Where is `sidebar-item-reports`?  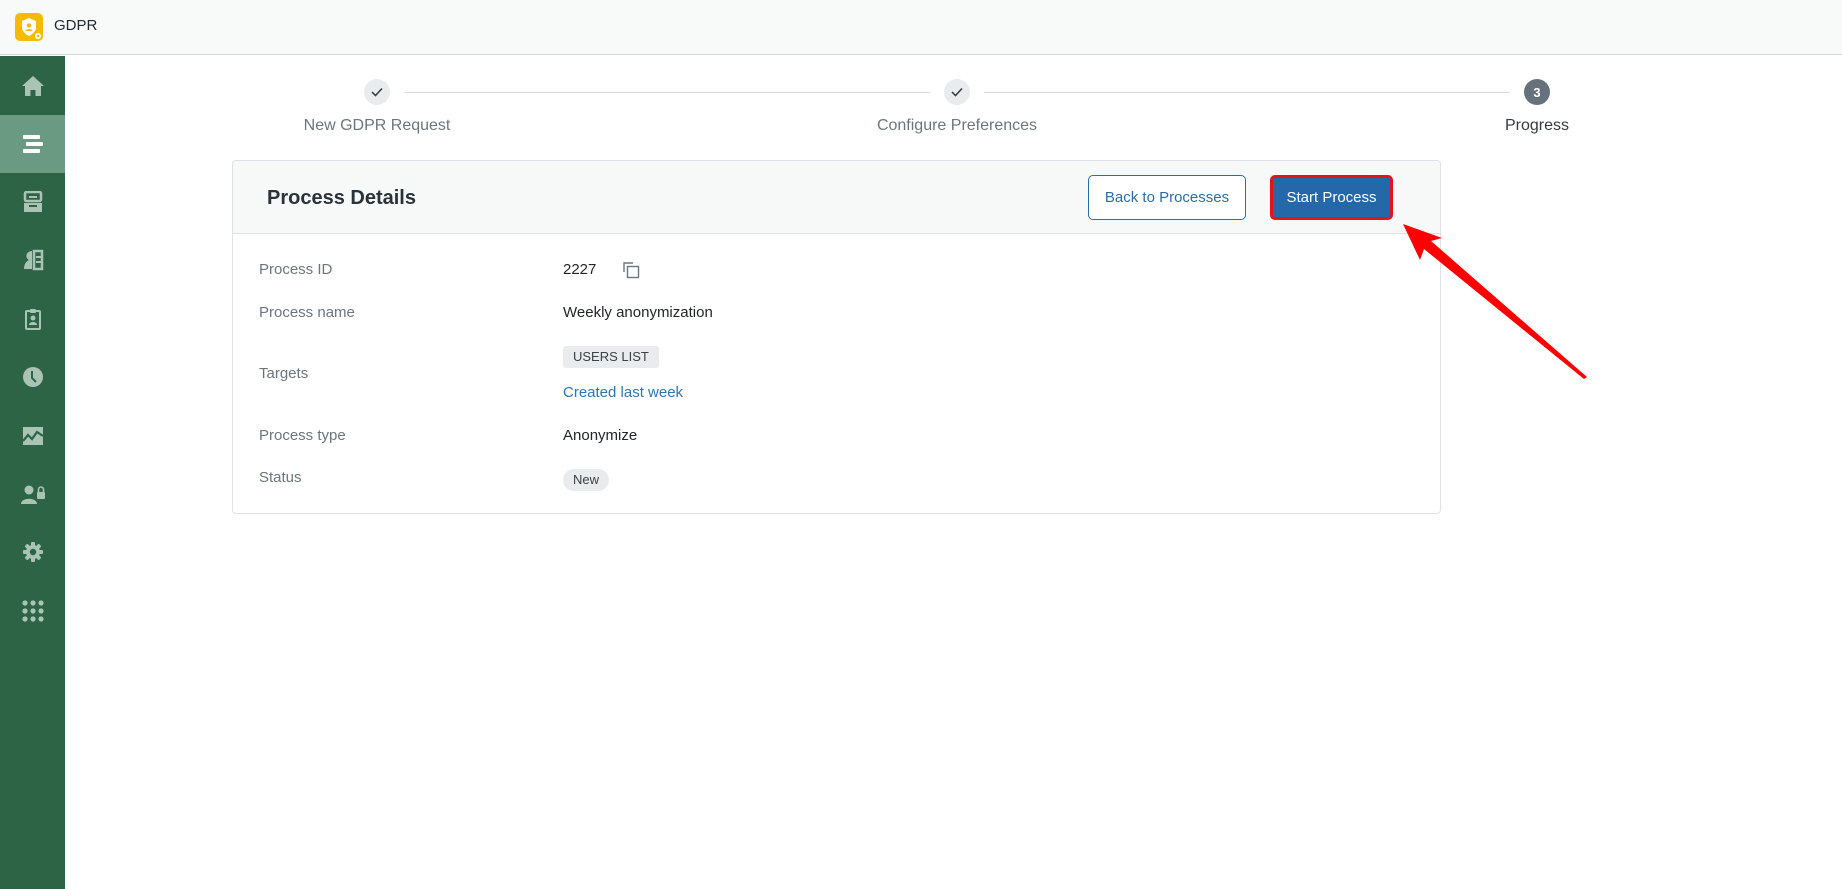
sidebar-item-reports is located at coordinates (32, 436).